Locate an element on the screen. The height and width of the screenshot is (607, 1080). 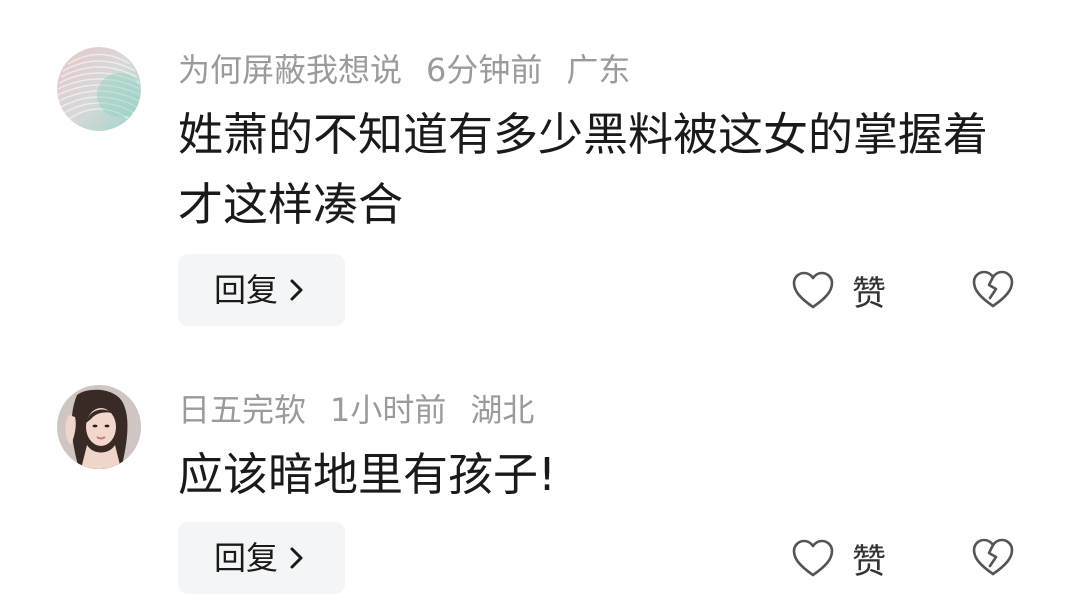
comment-meta: 为何屏蔽我想说 6分钟前 广东 is located at coordinates (416, 70).